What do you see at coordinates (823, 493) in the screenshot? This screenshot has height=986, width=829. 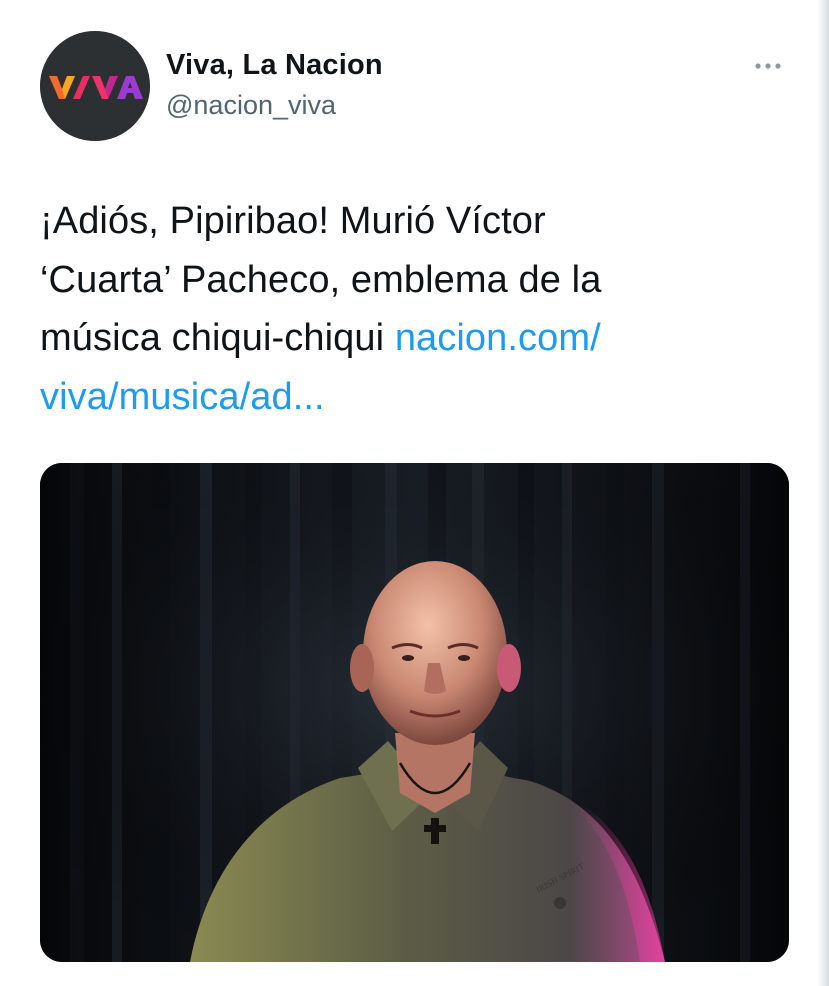 I see `window-edge` at bounding box center [823, 493].